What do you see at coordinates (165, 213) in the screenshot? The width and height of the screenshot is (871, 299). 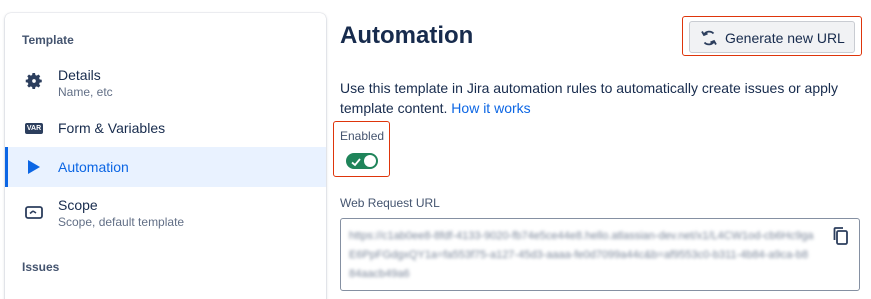 I see `sidebar-item-scope: Scope Scope, default template` at bounding box center [165, 213].